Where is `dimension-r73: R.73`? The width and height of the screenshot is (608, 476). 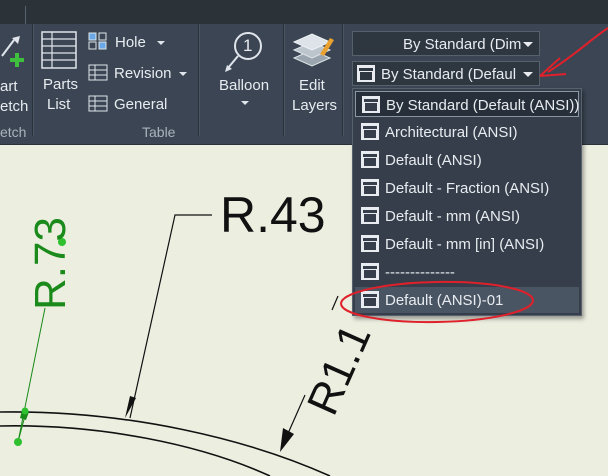
dimension-r73: R.73 is located at coordinates (51, 263).